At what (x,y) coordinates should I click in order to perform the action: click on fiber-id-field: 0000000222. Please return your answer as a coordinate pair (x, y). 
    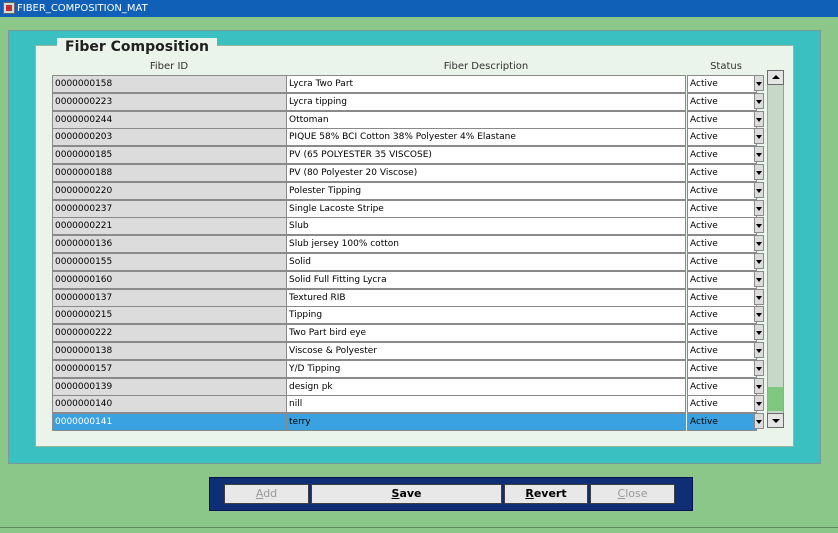
    Looking at the image, I should click on (169, 333).